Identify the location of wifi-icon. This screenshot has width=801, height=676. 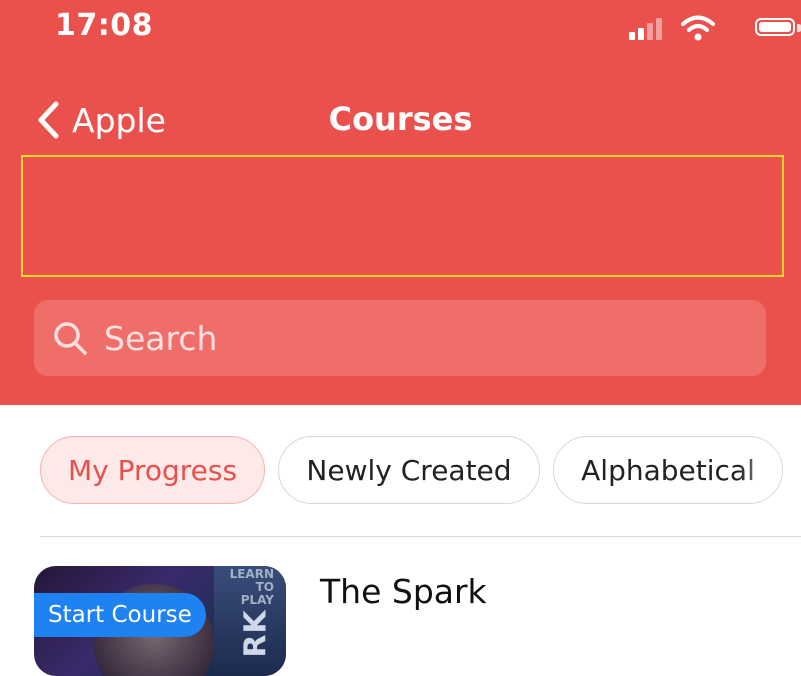
(698, 28).